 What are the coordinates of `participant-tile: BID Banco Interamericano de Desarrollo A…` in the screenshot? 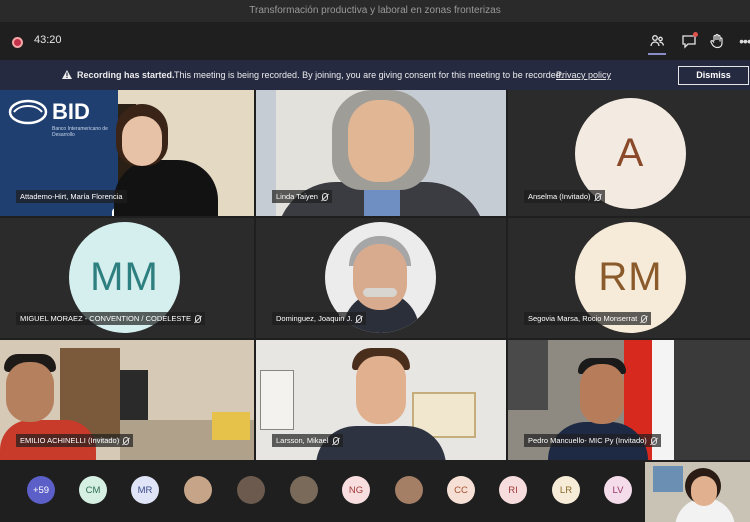 It's located at (127, 153).